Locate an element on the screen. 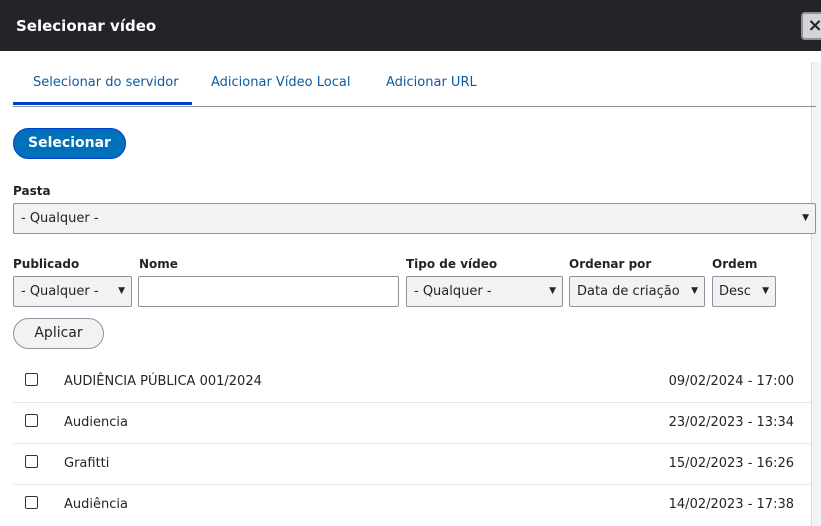 The width and height of the screenshot is (821, 526). folder-select: - Qualquer - ▼ is located at coordinates (414, 218).